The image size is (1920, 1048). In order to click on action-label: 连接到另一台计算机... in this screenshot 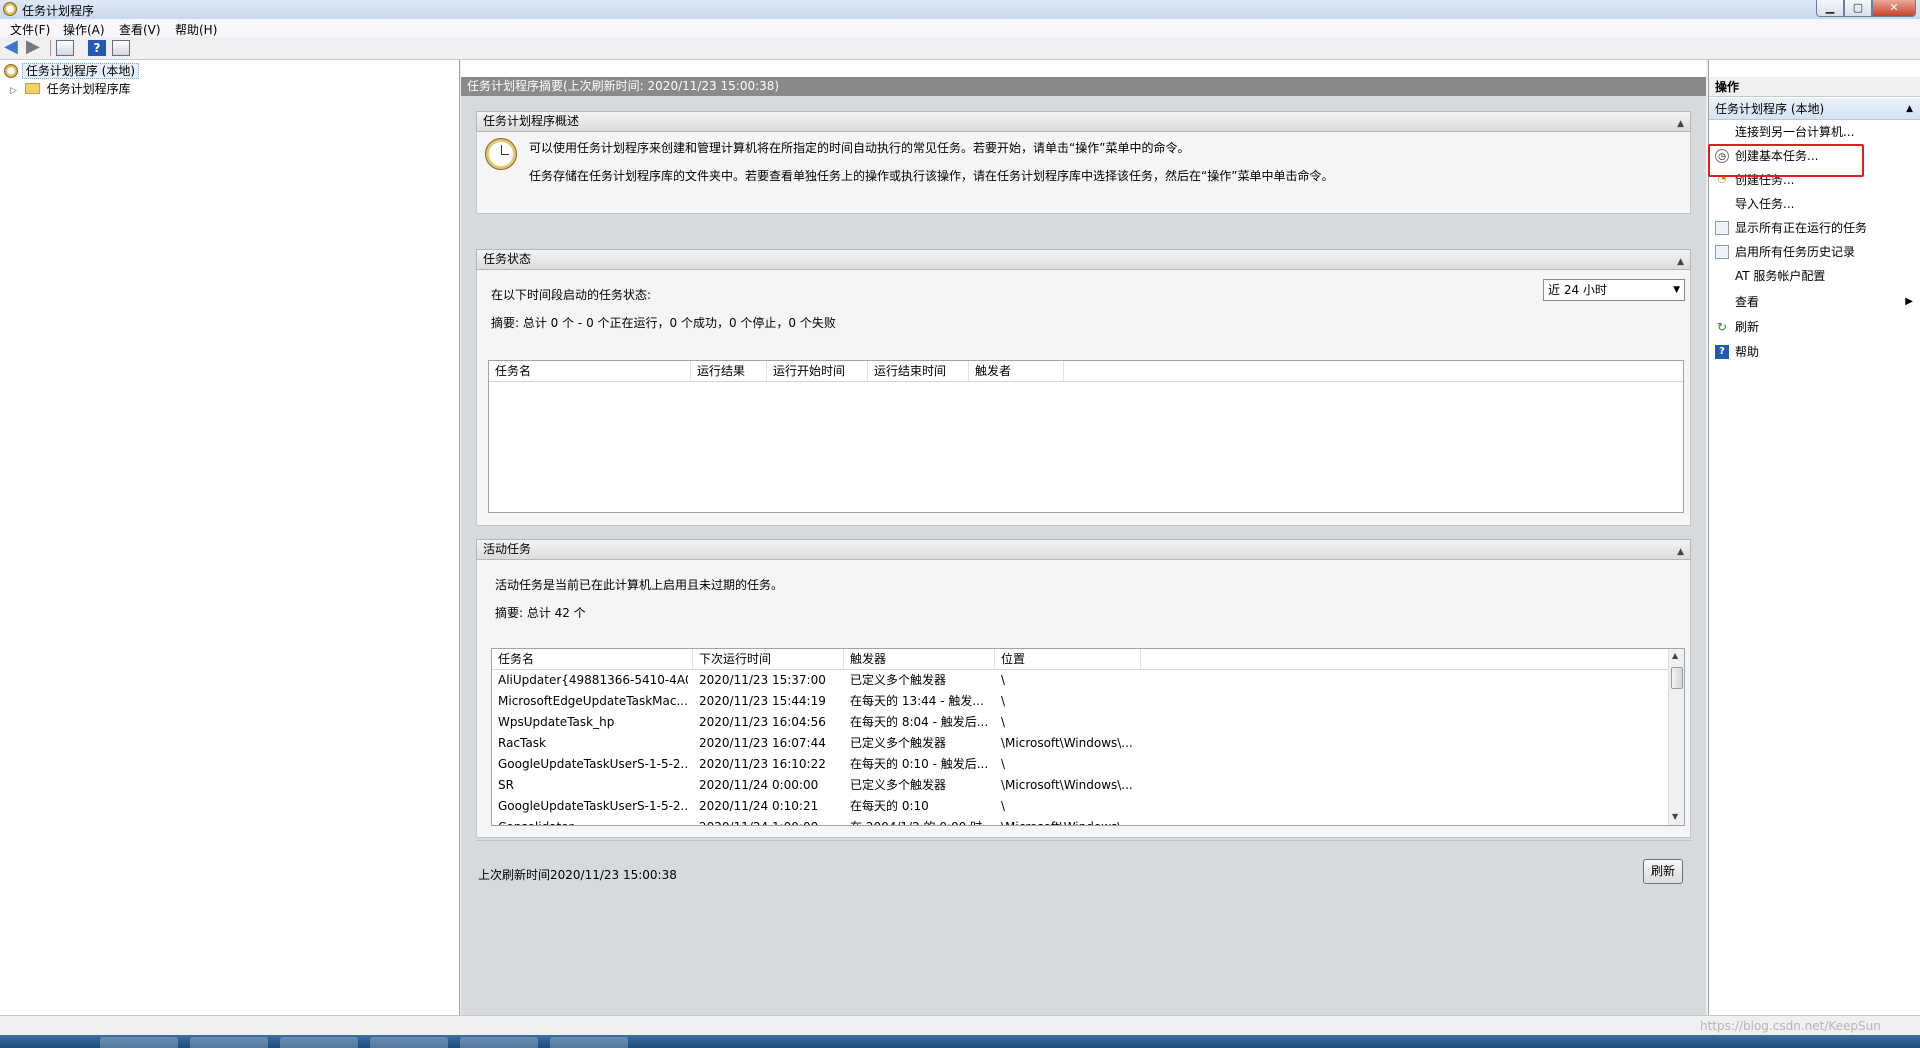, I will do `click(1795, 132)`.